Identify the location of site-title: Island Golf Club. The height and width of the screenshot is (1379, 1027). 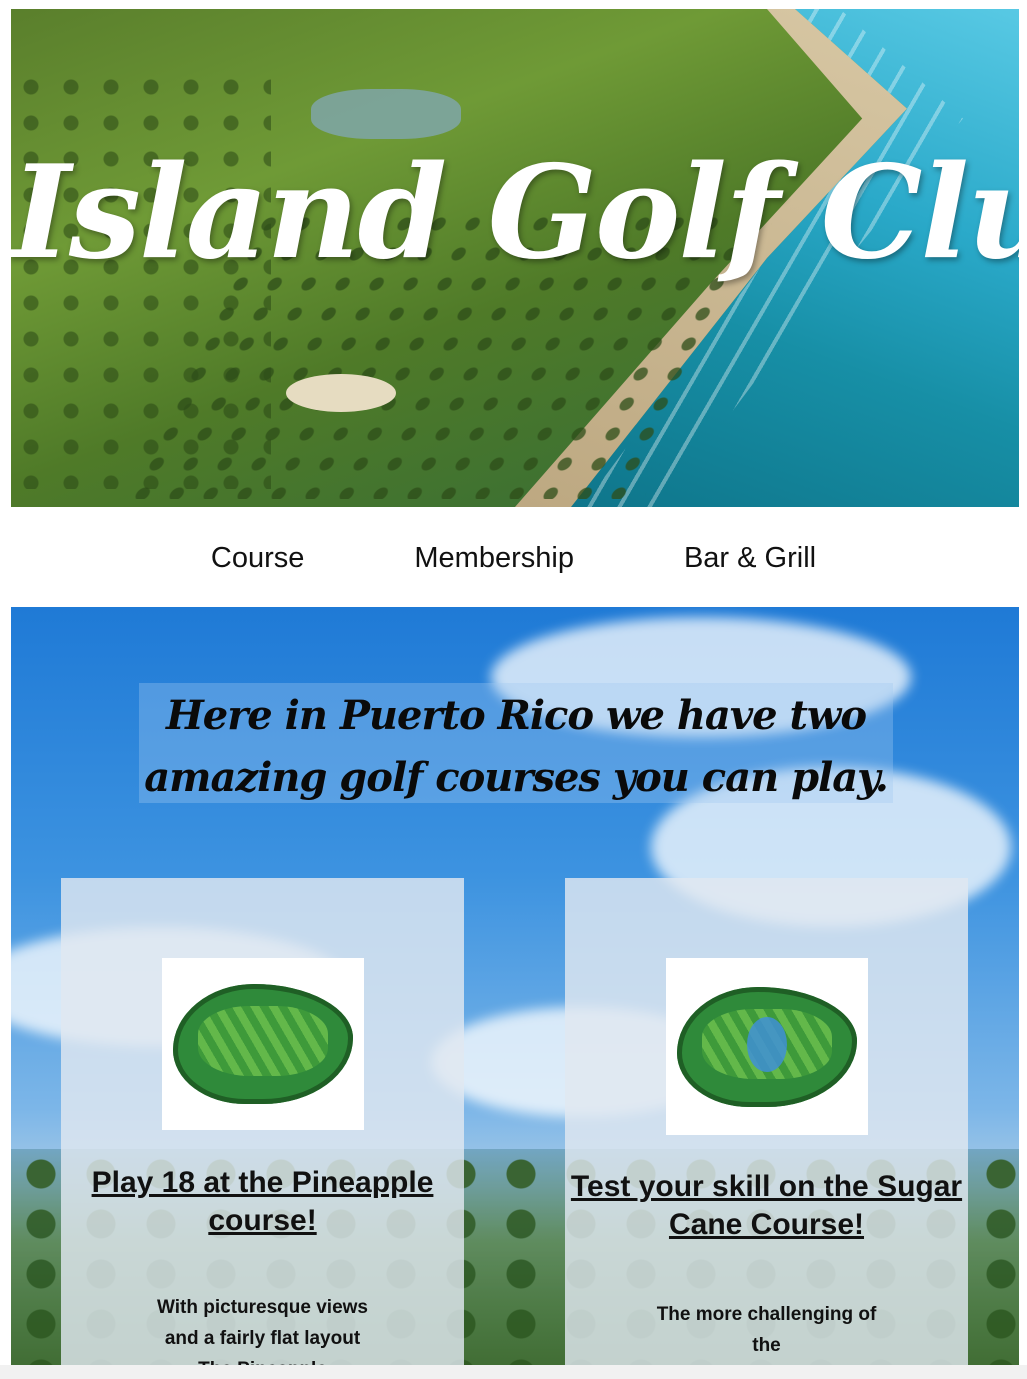
(515, 213).